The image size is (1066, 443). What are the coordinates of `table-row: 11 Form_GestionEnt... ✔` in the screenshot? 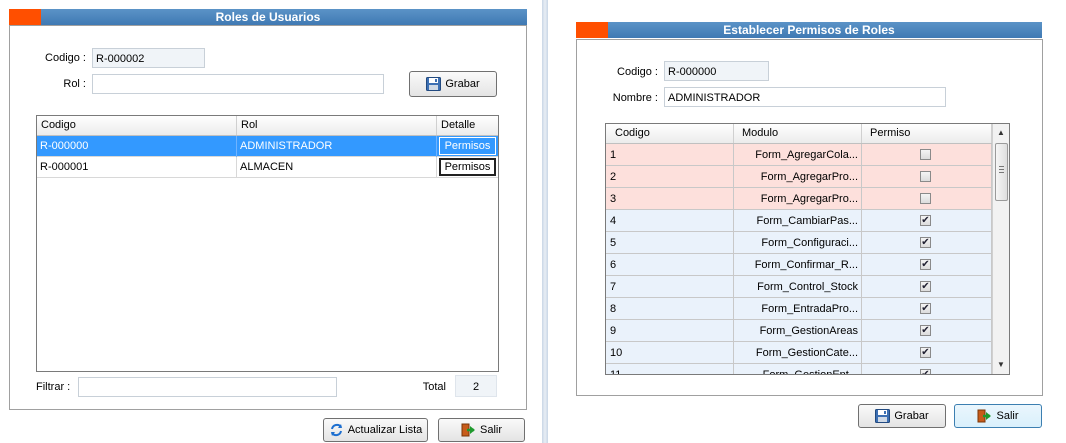 It's located at (799, 369).